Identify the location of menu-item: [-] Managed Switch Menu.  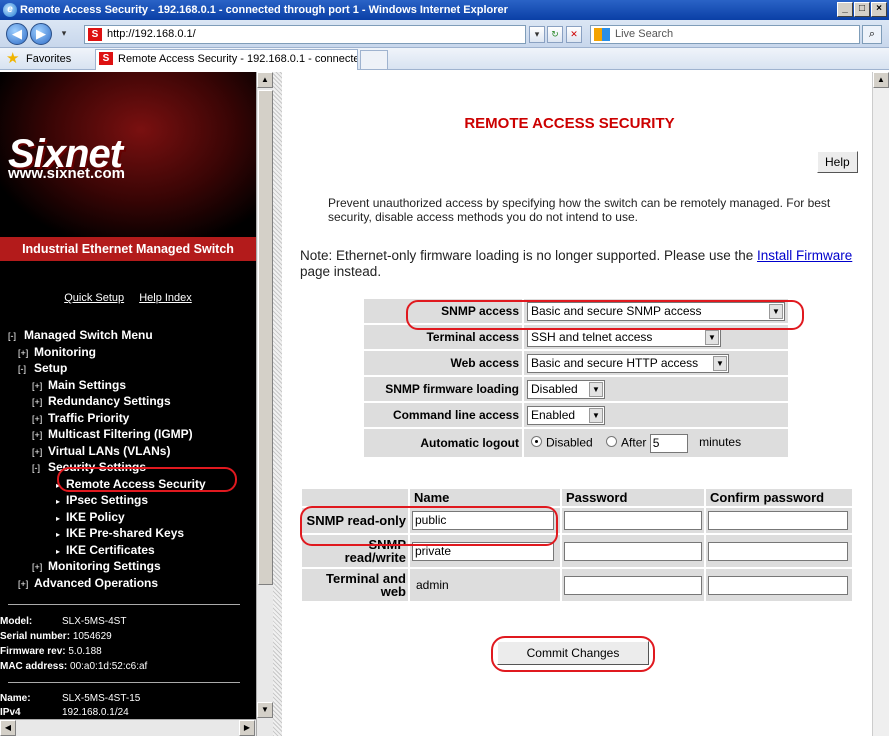
(107, 336).